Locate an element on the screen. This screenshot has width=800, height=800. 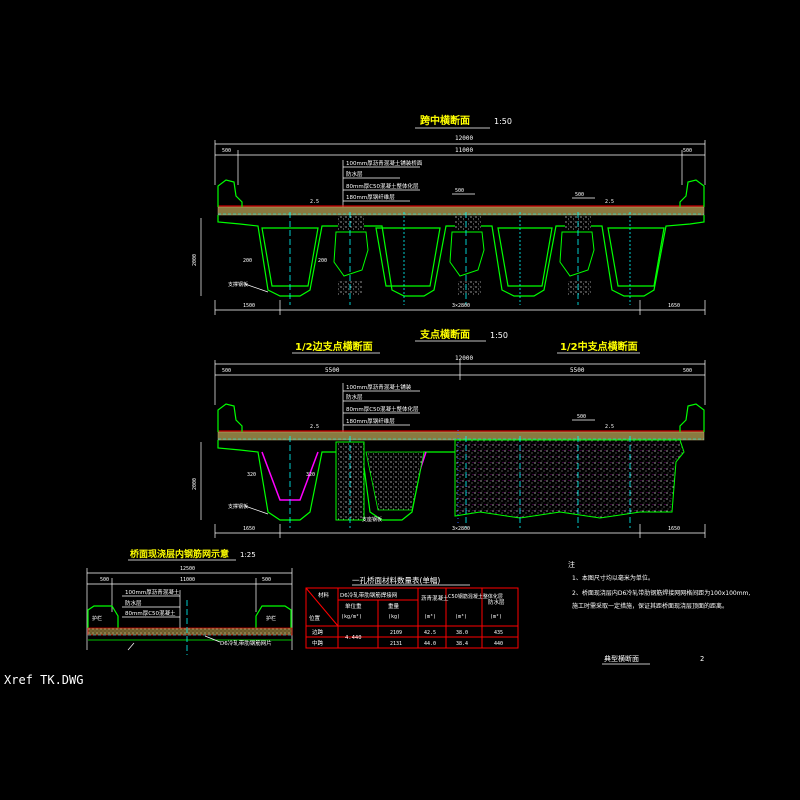
s2-layer-1: 100mm厚沥青混凝土铺装 is located at coordinates (379, 387).